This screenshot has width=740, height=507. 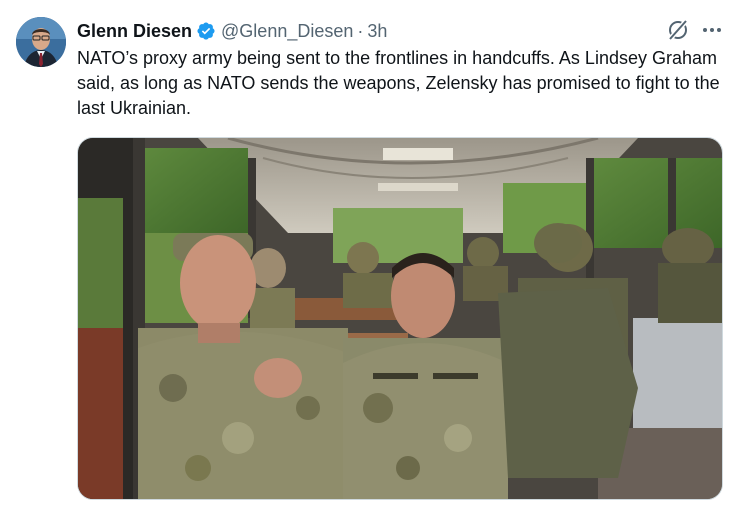 What do you see at coordinates (377, 31) in the screenshot?
I see `tweet-timestamp: 3h` at bounding box center [377, 31].